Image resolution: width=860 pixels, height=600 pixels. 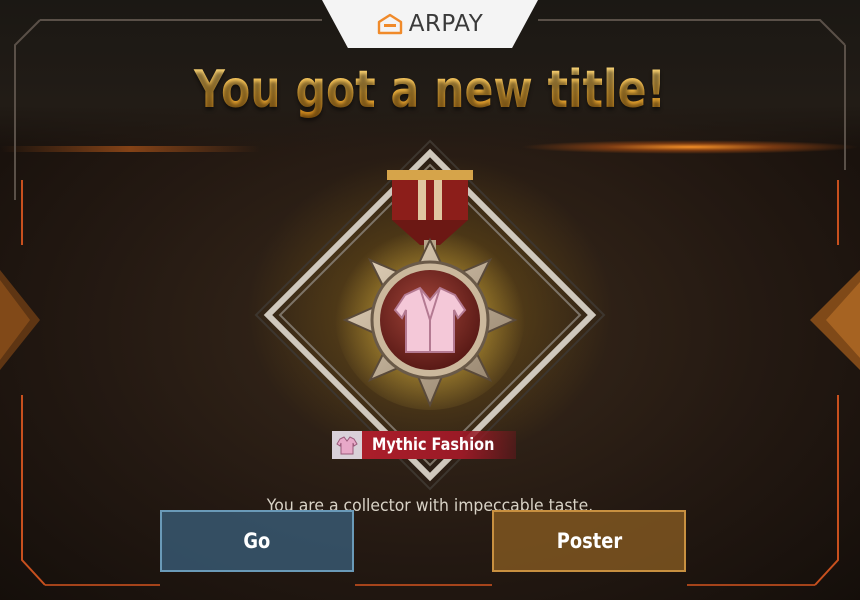 I want to click on poster-button-label: Poster, so click(x=589, y=541).